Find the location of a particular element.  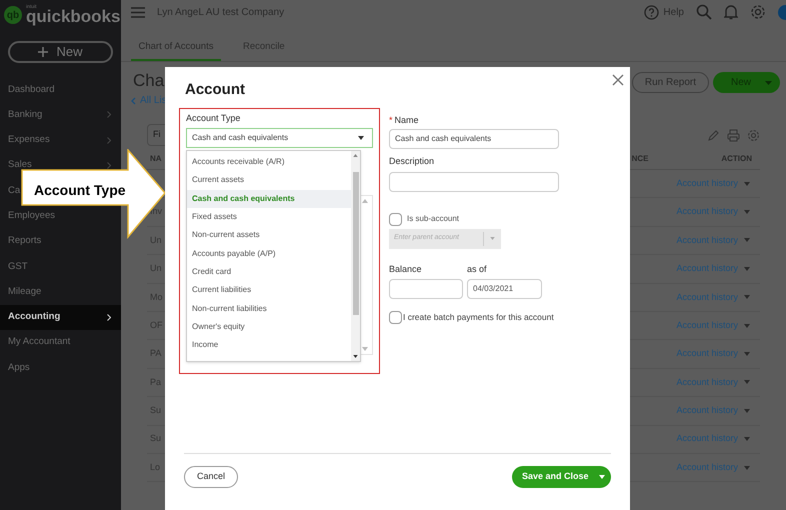

logo-wordmark: quickbooks is located at coordinates (73, 16).